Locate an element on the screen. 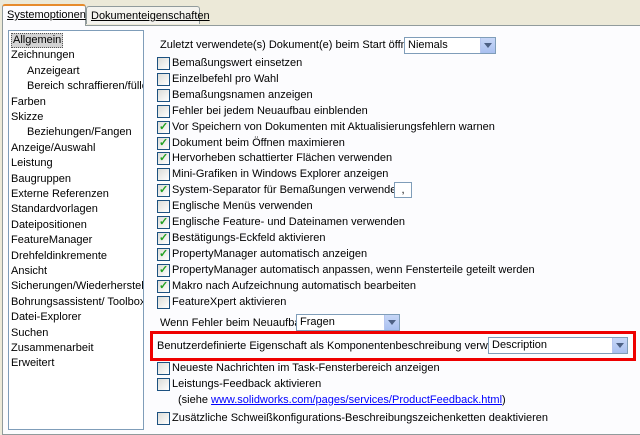  tree-item: Anzeige/Auswahl is located at coordinates (53, 148).